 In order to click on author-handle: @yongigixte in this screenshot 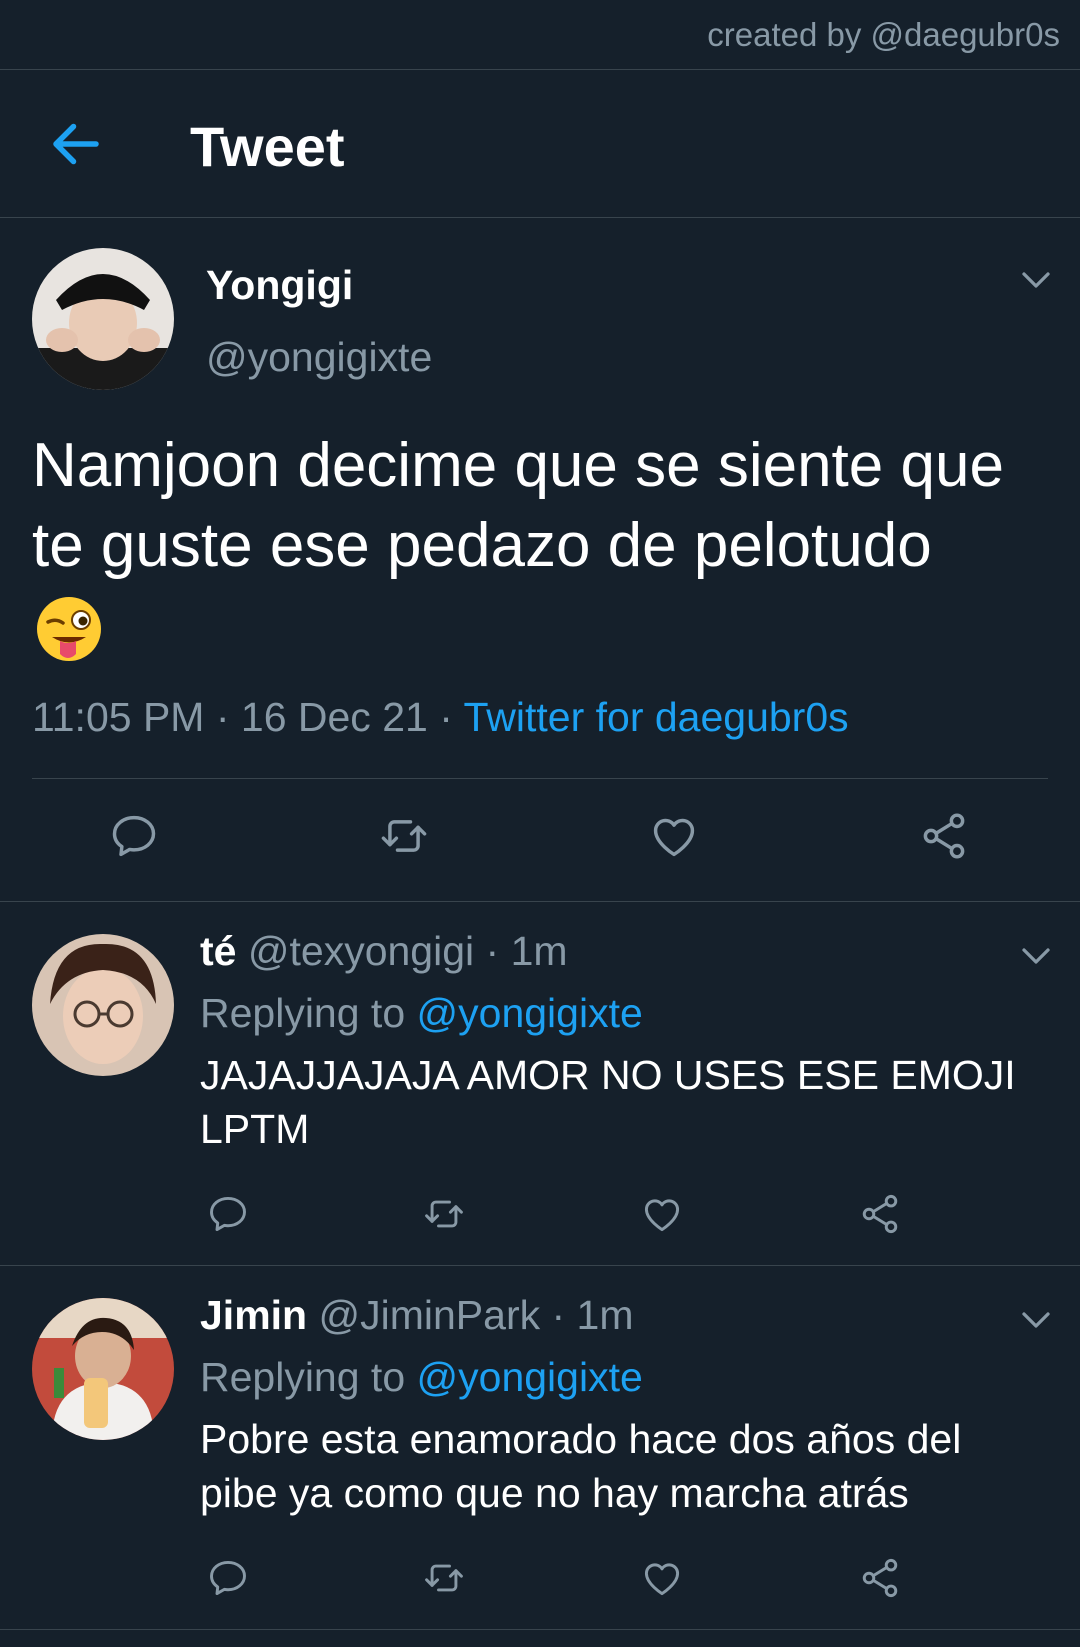, I will do `click(319, 357)`.